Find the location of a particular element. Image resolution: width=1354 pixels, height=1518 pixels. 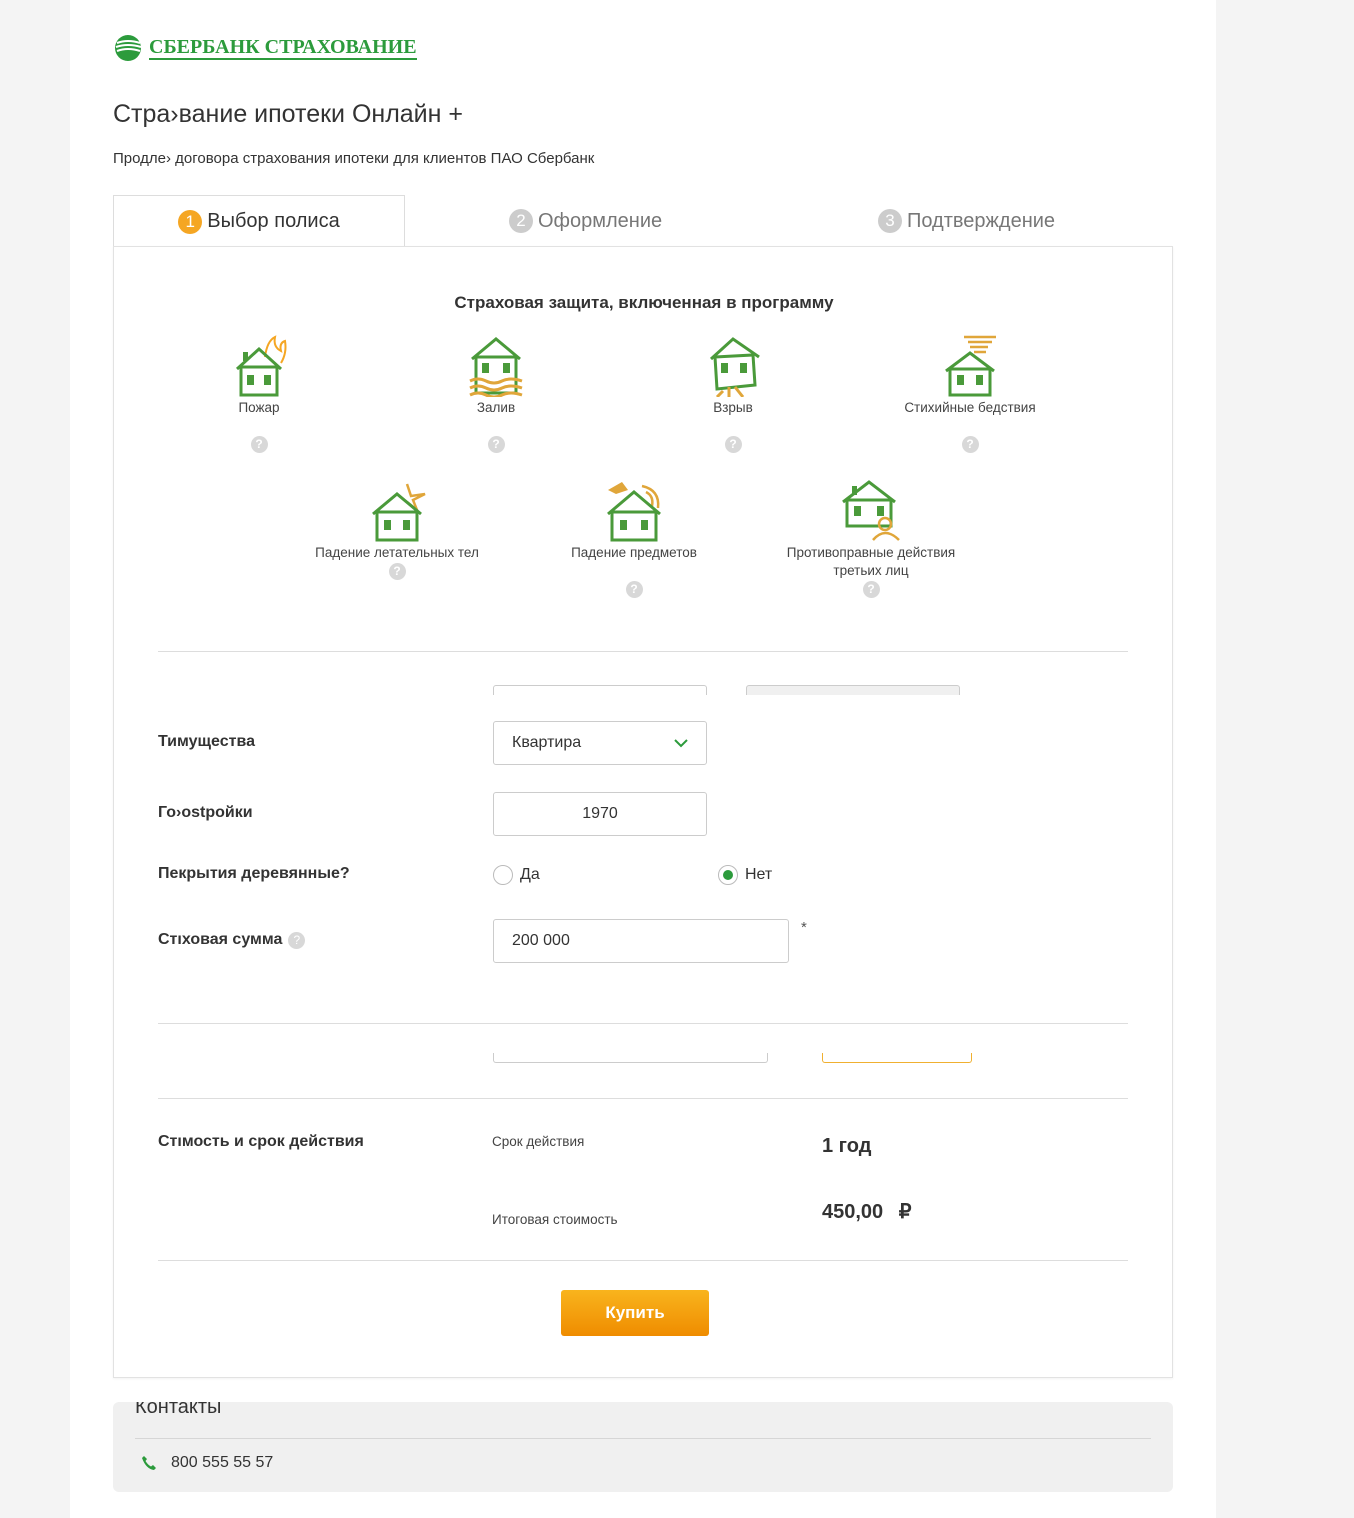

required-mark: * is located at coordinates (804, 927).